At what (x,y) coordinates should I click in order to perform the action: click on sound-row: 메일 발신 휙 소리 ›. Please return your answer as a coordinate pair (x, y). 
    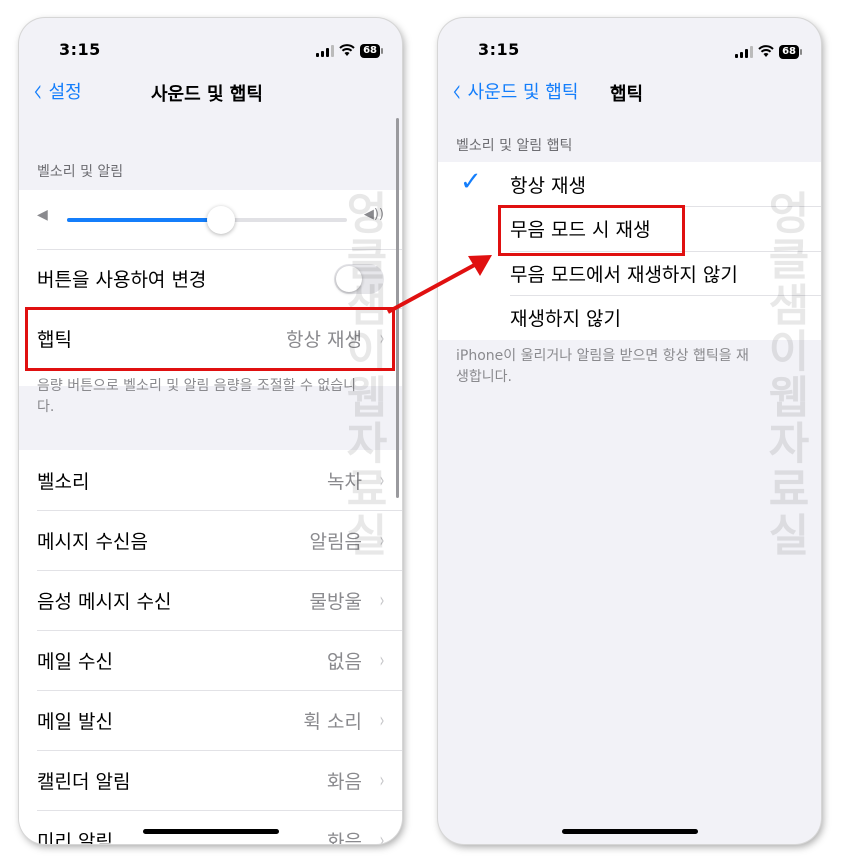
    Looking at the image, I should click on (219, 720).